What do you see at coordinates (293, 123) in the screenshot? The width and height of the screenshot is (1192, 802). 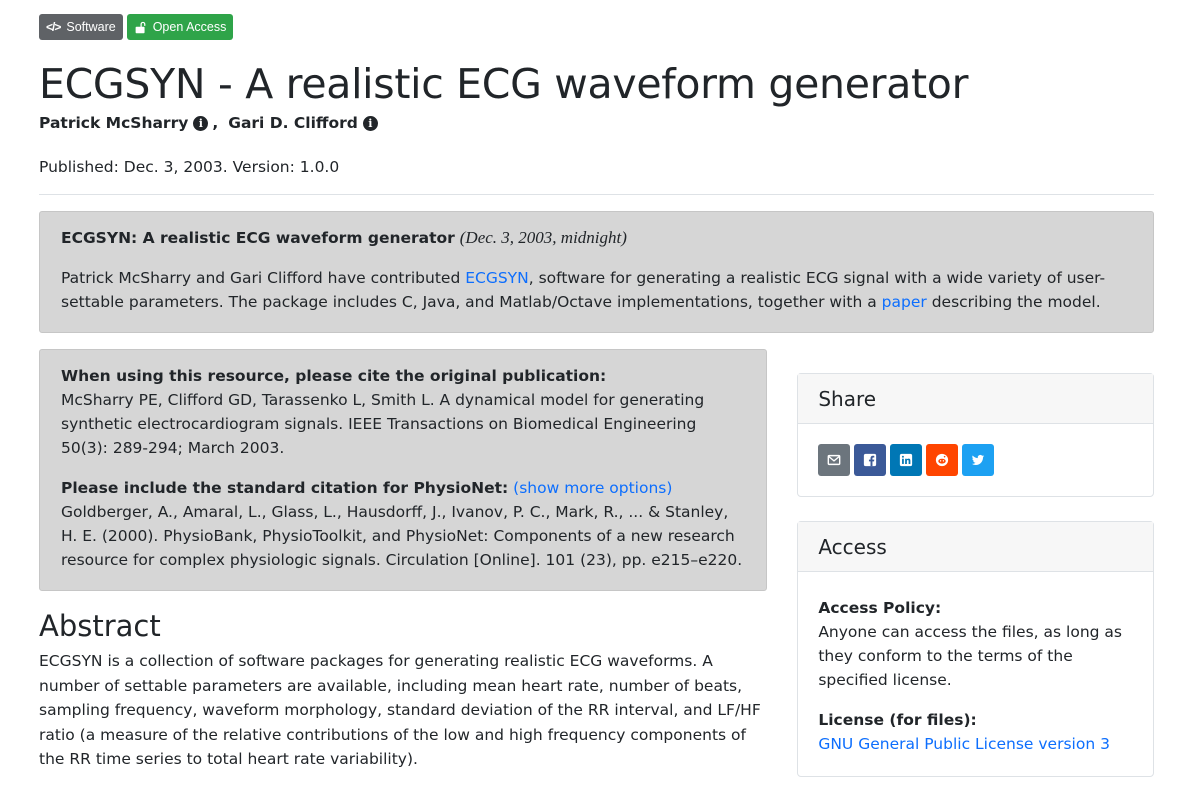 I see `author-name: Gari D. Clifford` at bounding box center [293, 123].